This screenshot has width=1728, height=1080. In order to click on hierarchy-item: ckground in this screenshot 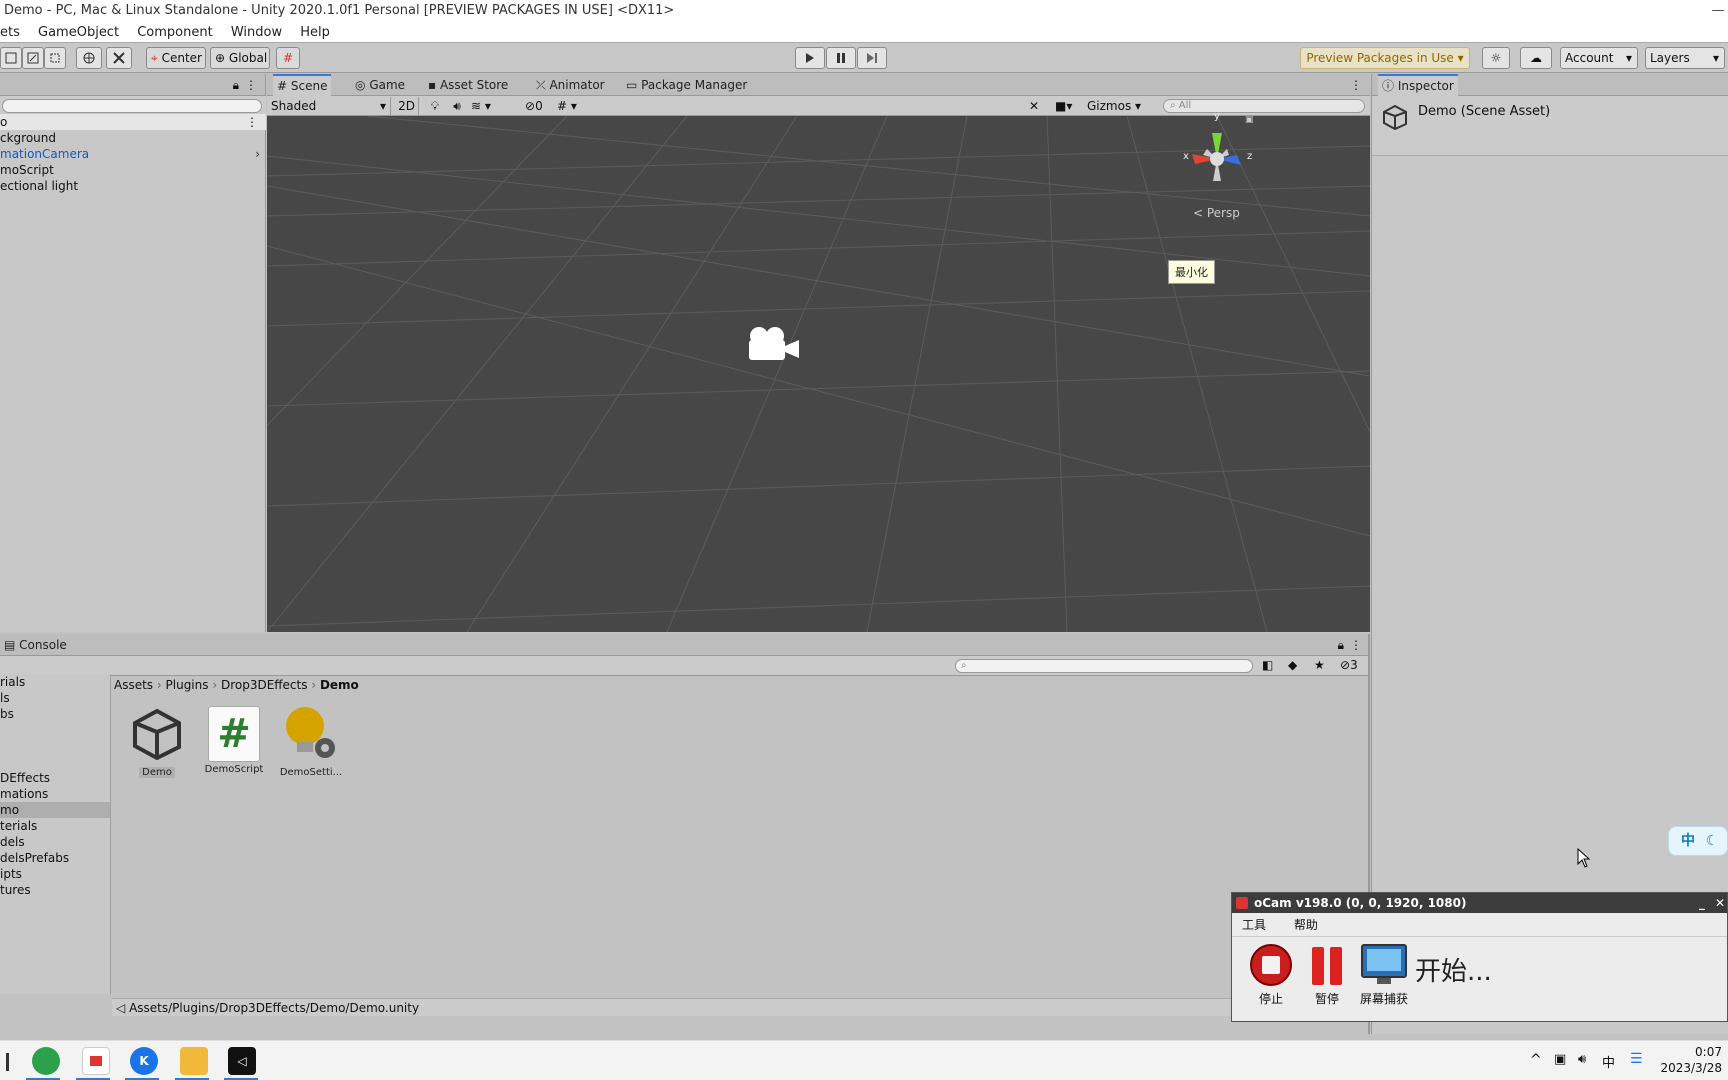, I will do `click(28, 138)`.